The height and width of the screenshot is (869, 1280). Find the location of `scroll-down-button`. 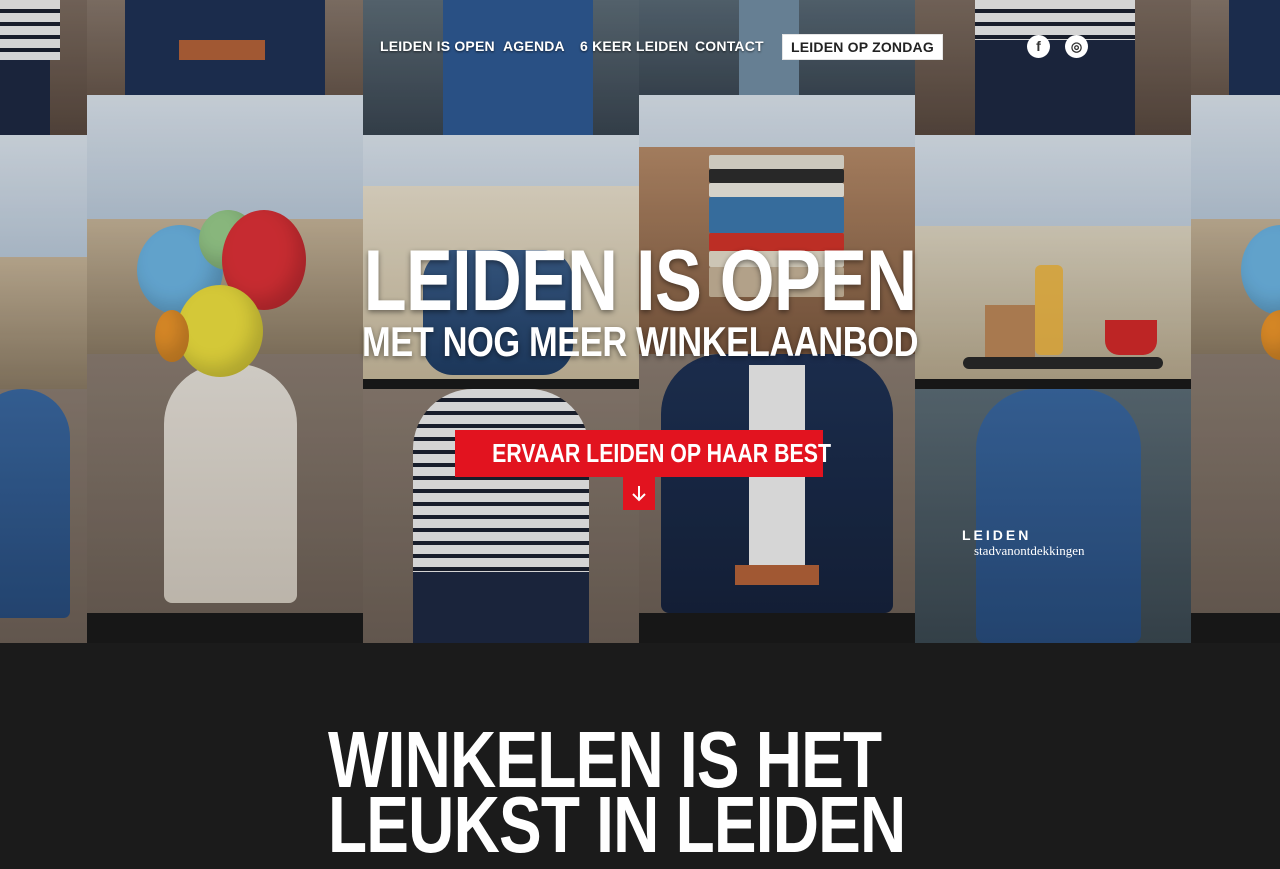

scroll-down-button is located at coordinates (639, 493).